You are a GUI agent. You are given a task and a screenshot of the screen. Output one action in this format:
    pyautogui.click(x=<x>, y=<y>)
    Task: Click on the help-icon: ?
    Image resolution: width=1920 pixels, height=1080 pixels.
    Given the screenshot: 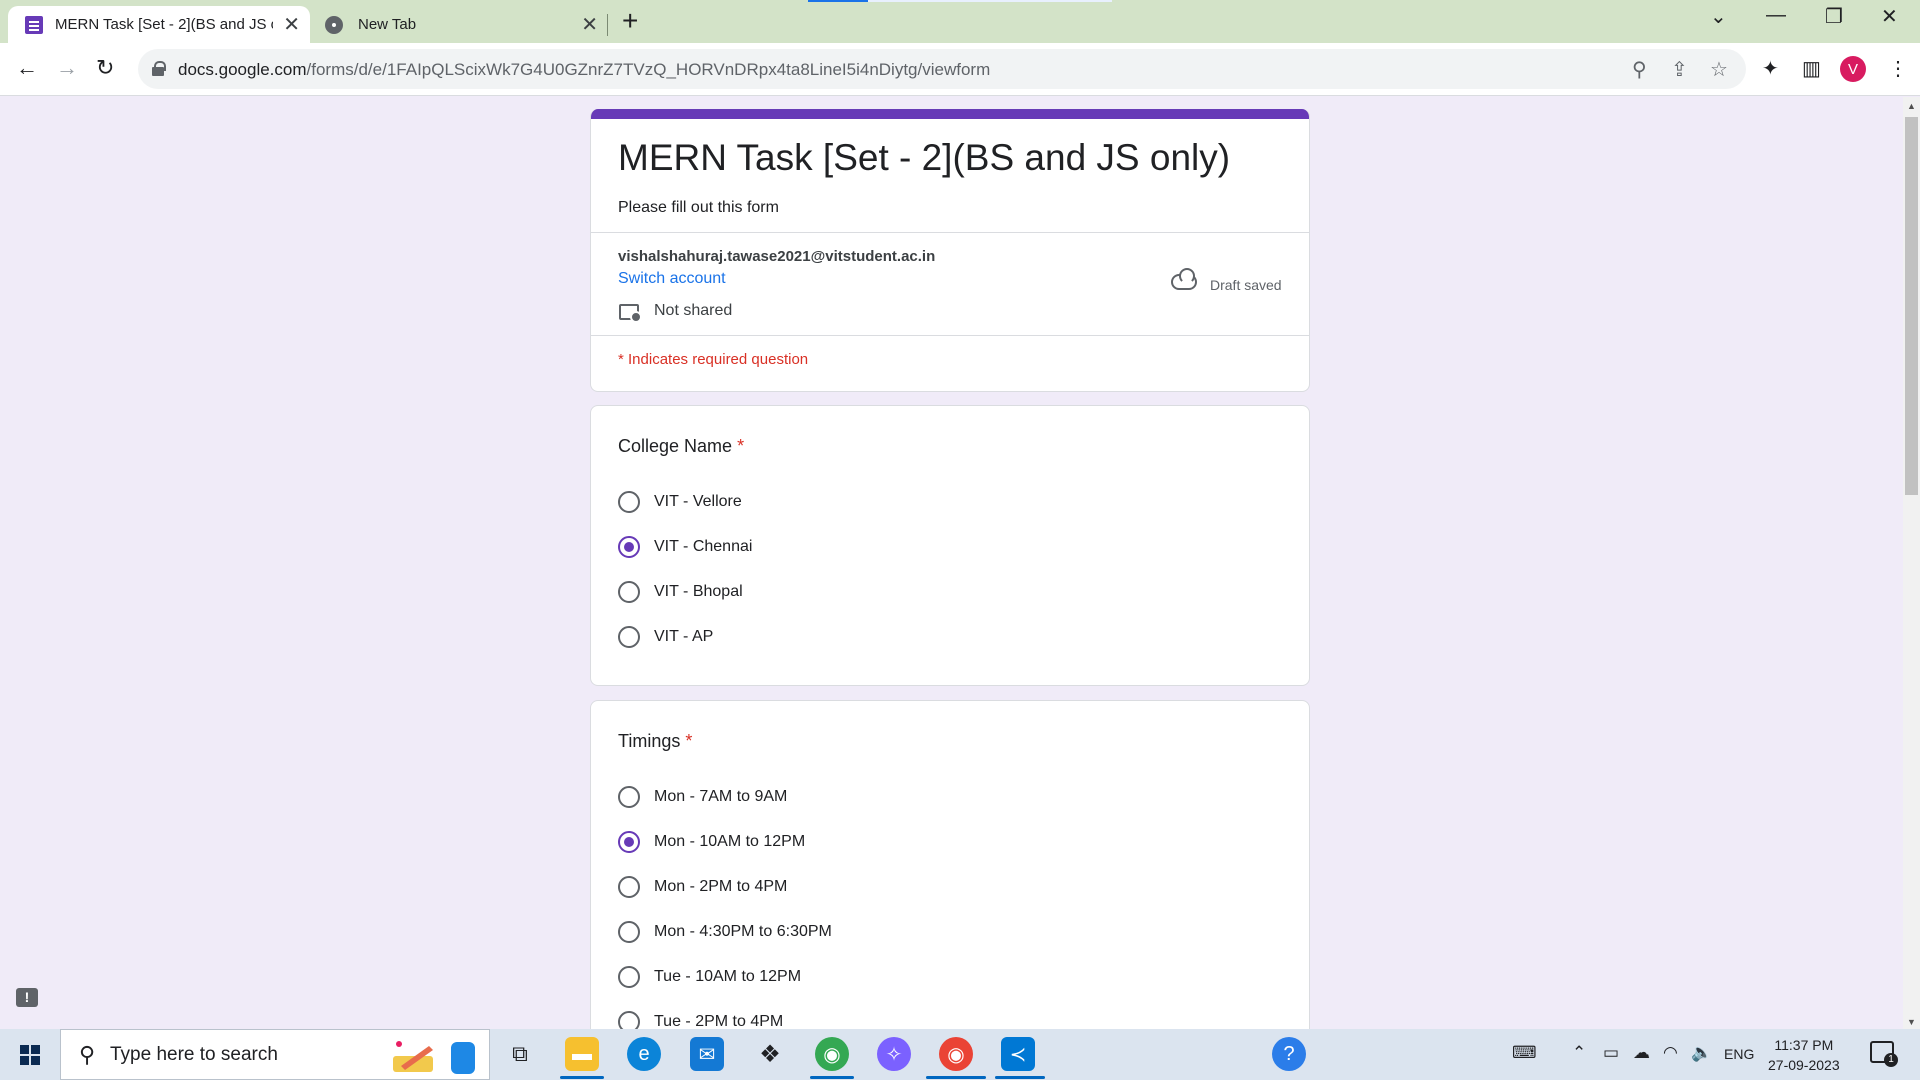 What is the action you would take?
    pyautogui.click(x=1289, y=1054)
    